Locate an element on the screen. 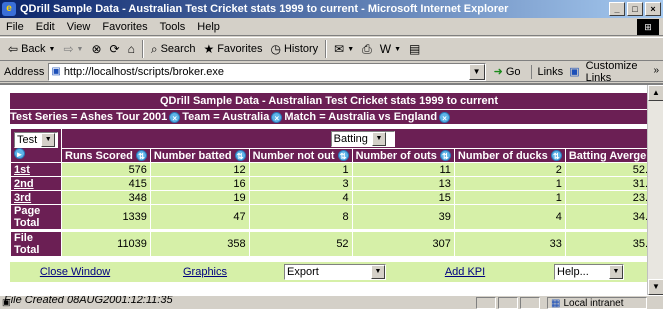  discuss-button: ▤ is located at coordinates (414, 49).